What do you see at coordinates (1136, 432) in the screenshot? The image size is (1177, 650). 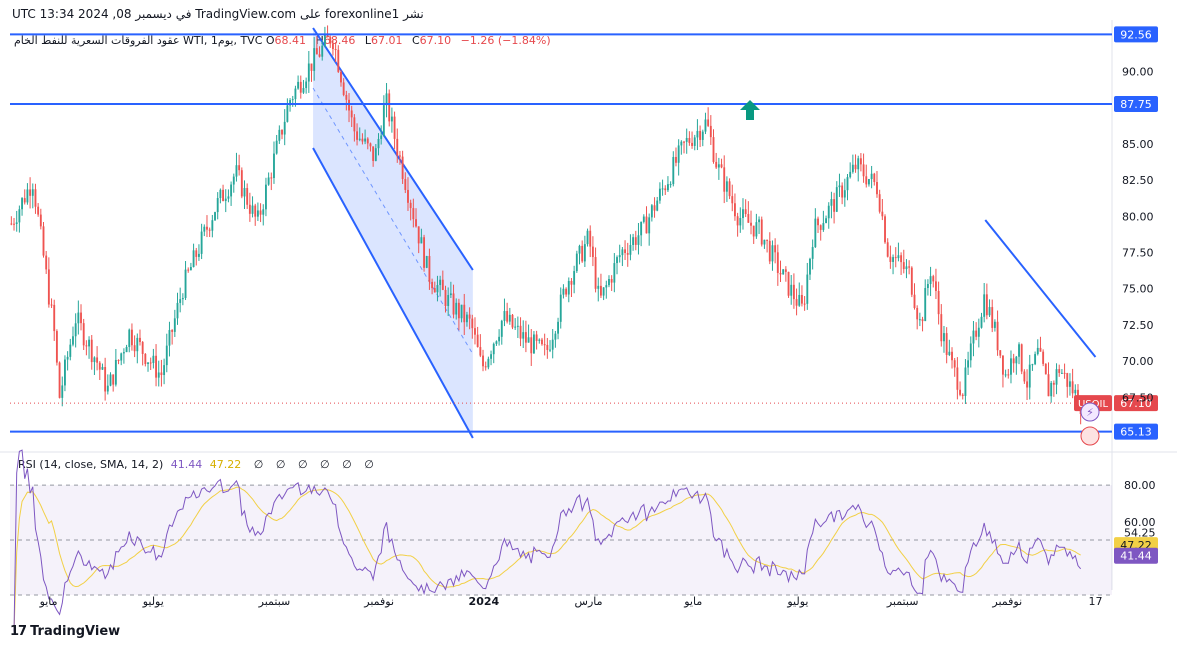 I see `level-label-2: 65.13` at bounding box center [1136, 432].